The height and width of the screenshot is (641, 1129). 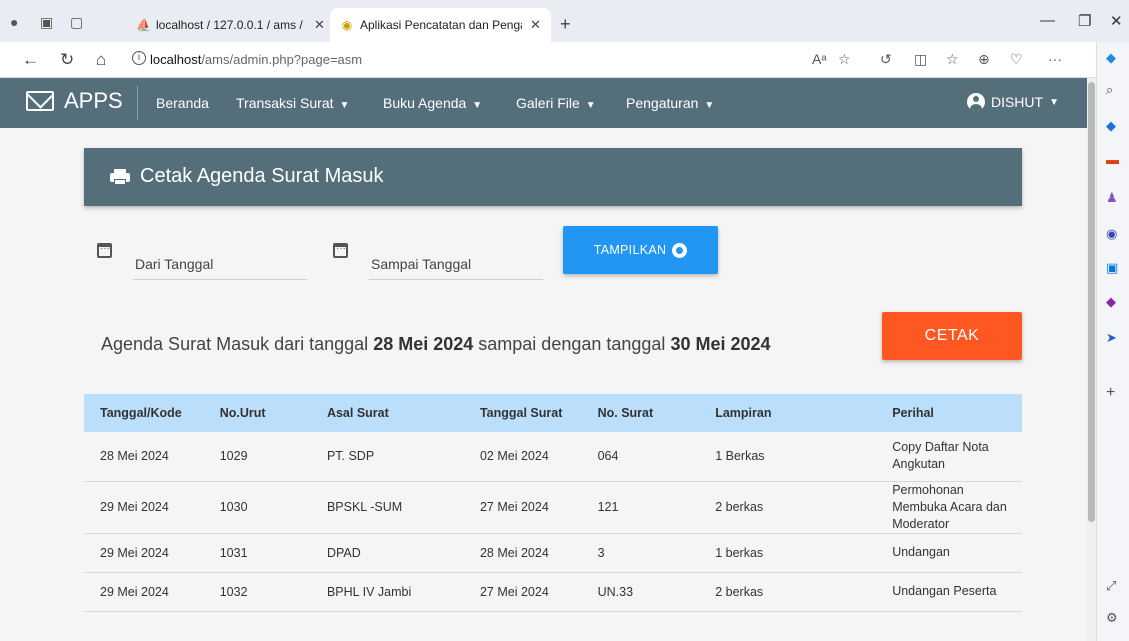 I want to click on hide-sidebar-icon: ⤢, so click(x=1111, y=586).